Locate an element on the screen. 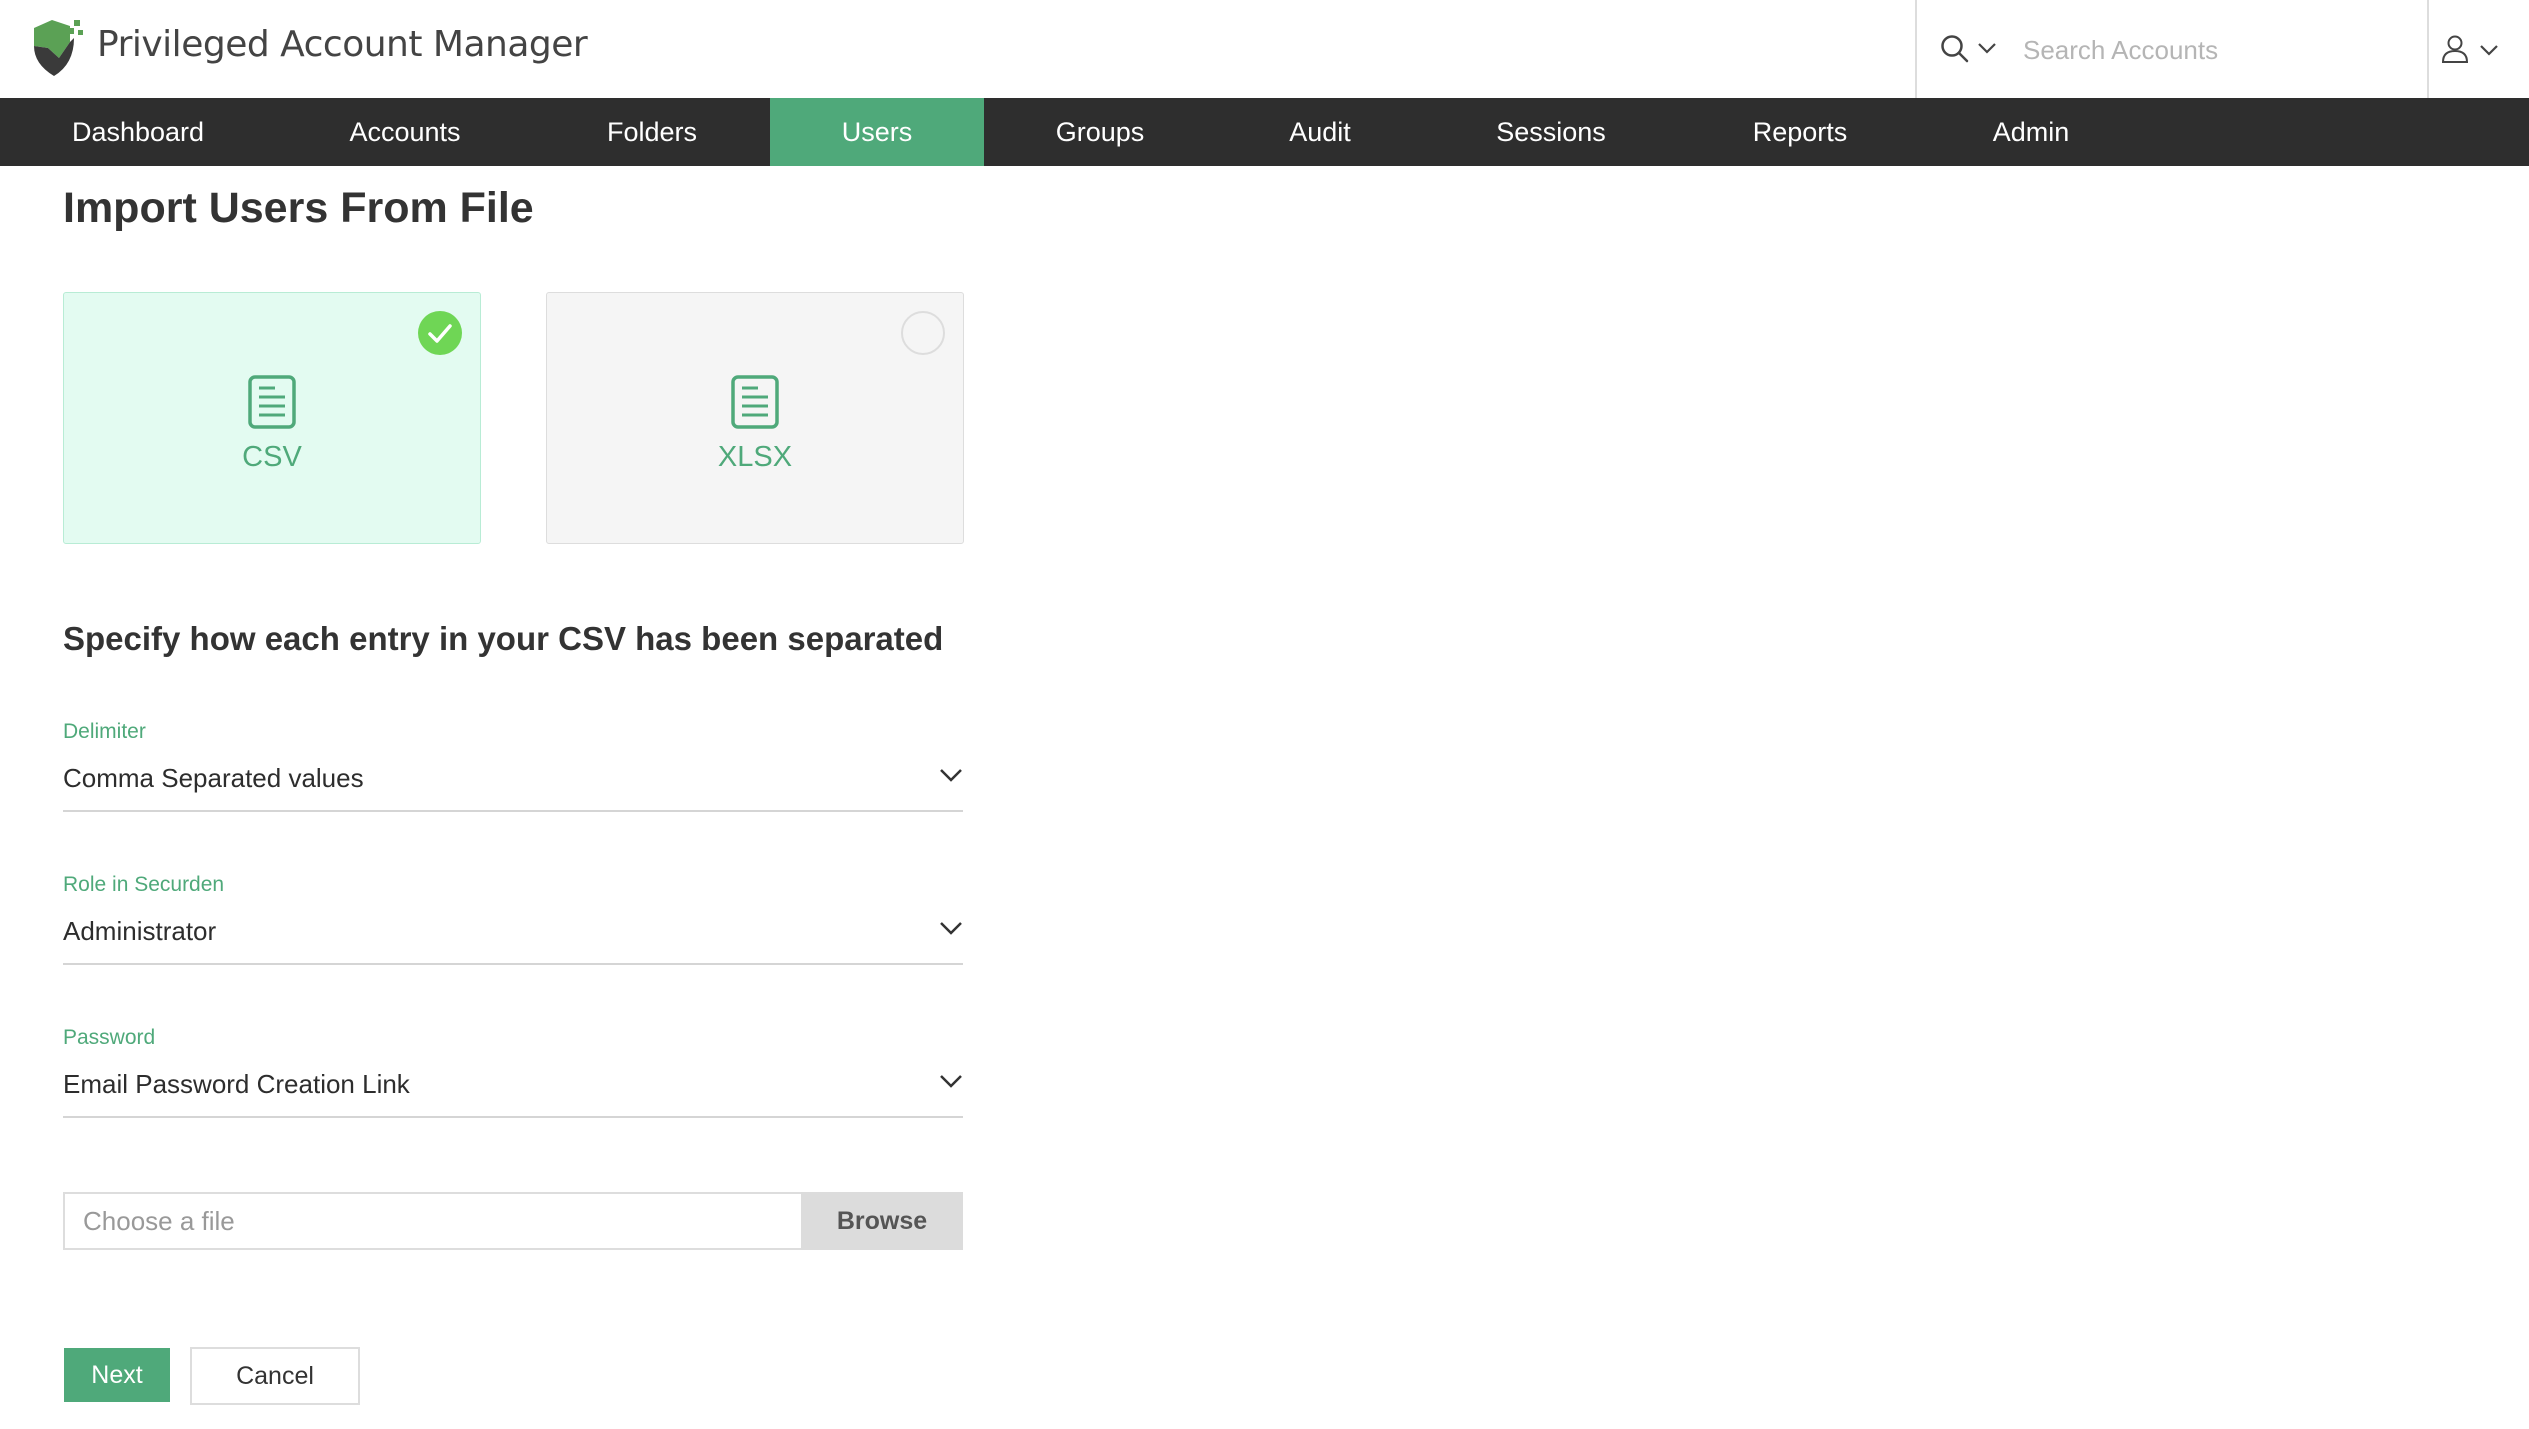 This screenshot has height=1429, width=2529. role-field: Role in Securden Administrator is located at coordinates (513, 919).